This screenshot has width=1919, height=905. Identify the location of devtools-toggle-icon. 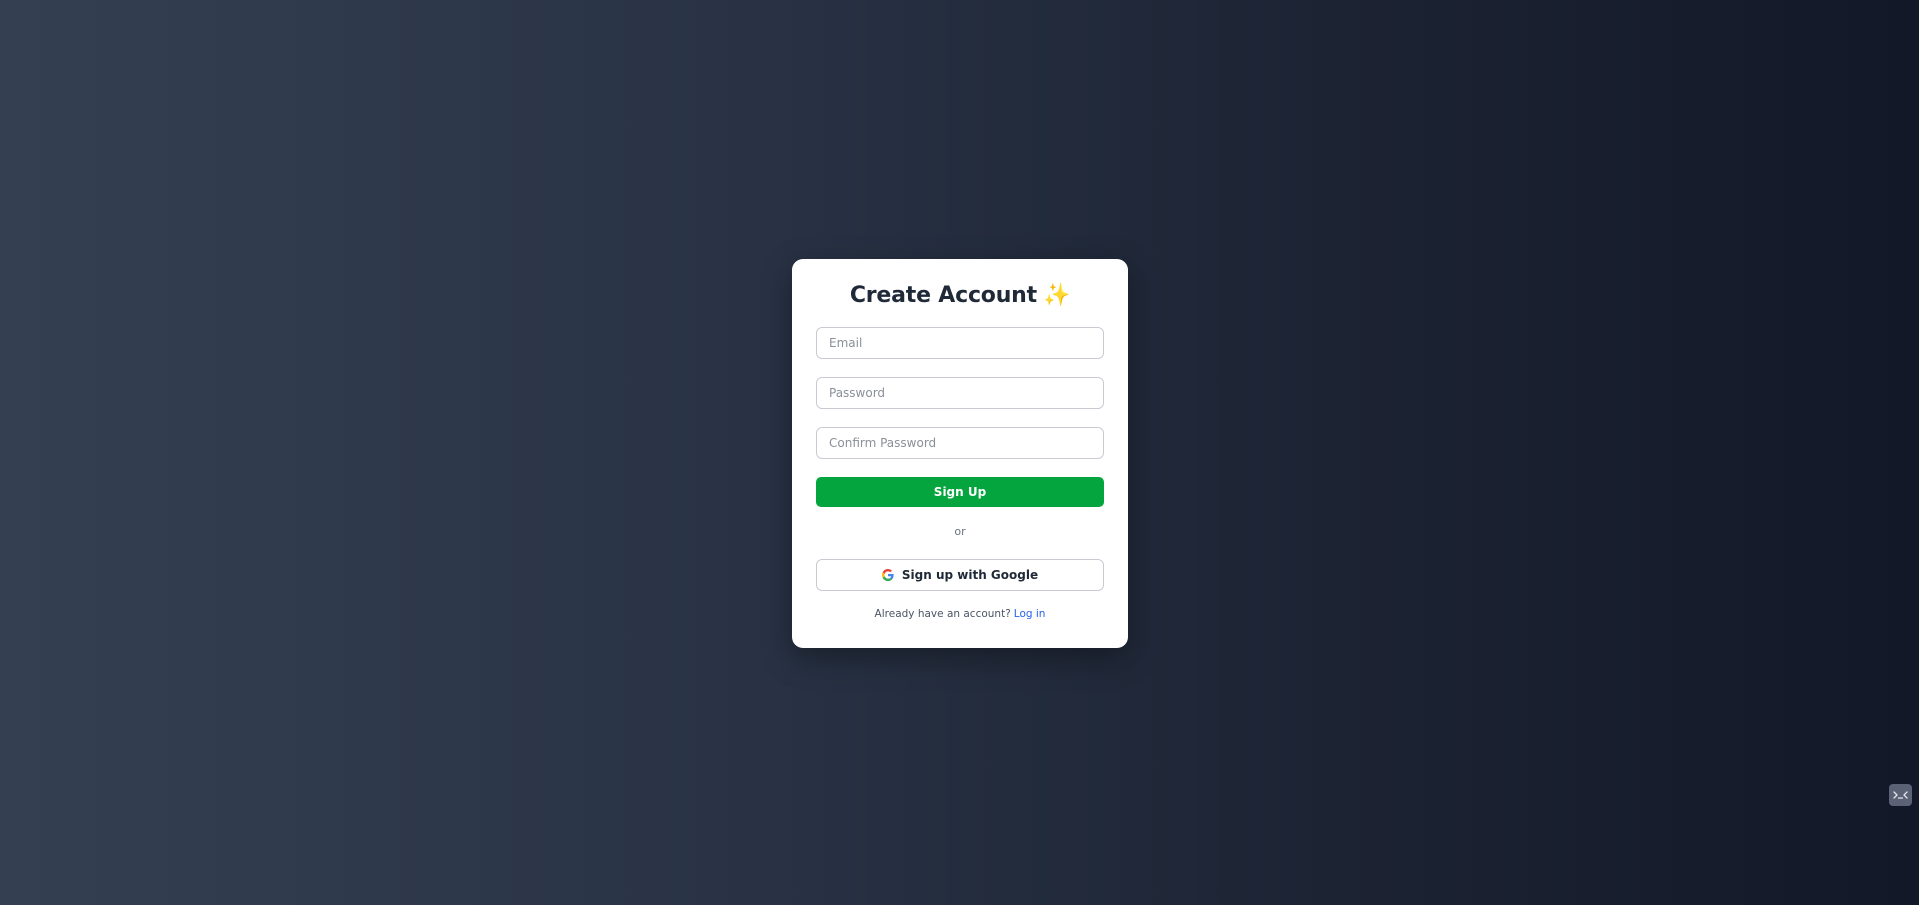
(1900, 795).